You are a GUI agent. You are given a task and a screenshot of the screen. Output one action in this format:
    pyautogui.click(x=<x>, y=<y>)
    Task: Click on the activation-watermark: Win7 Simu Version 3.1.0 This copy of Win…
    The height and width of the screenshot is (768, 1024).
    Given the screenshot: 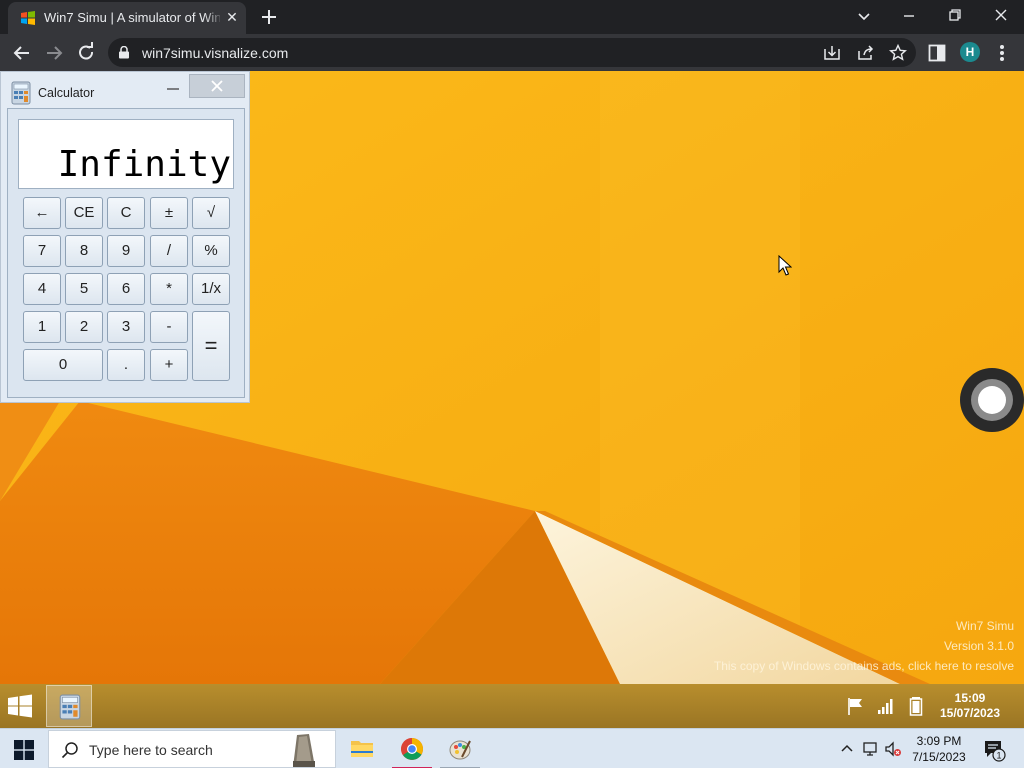 What is the action you would take?
    pyautogui.click(x=864, y=646)
    